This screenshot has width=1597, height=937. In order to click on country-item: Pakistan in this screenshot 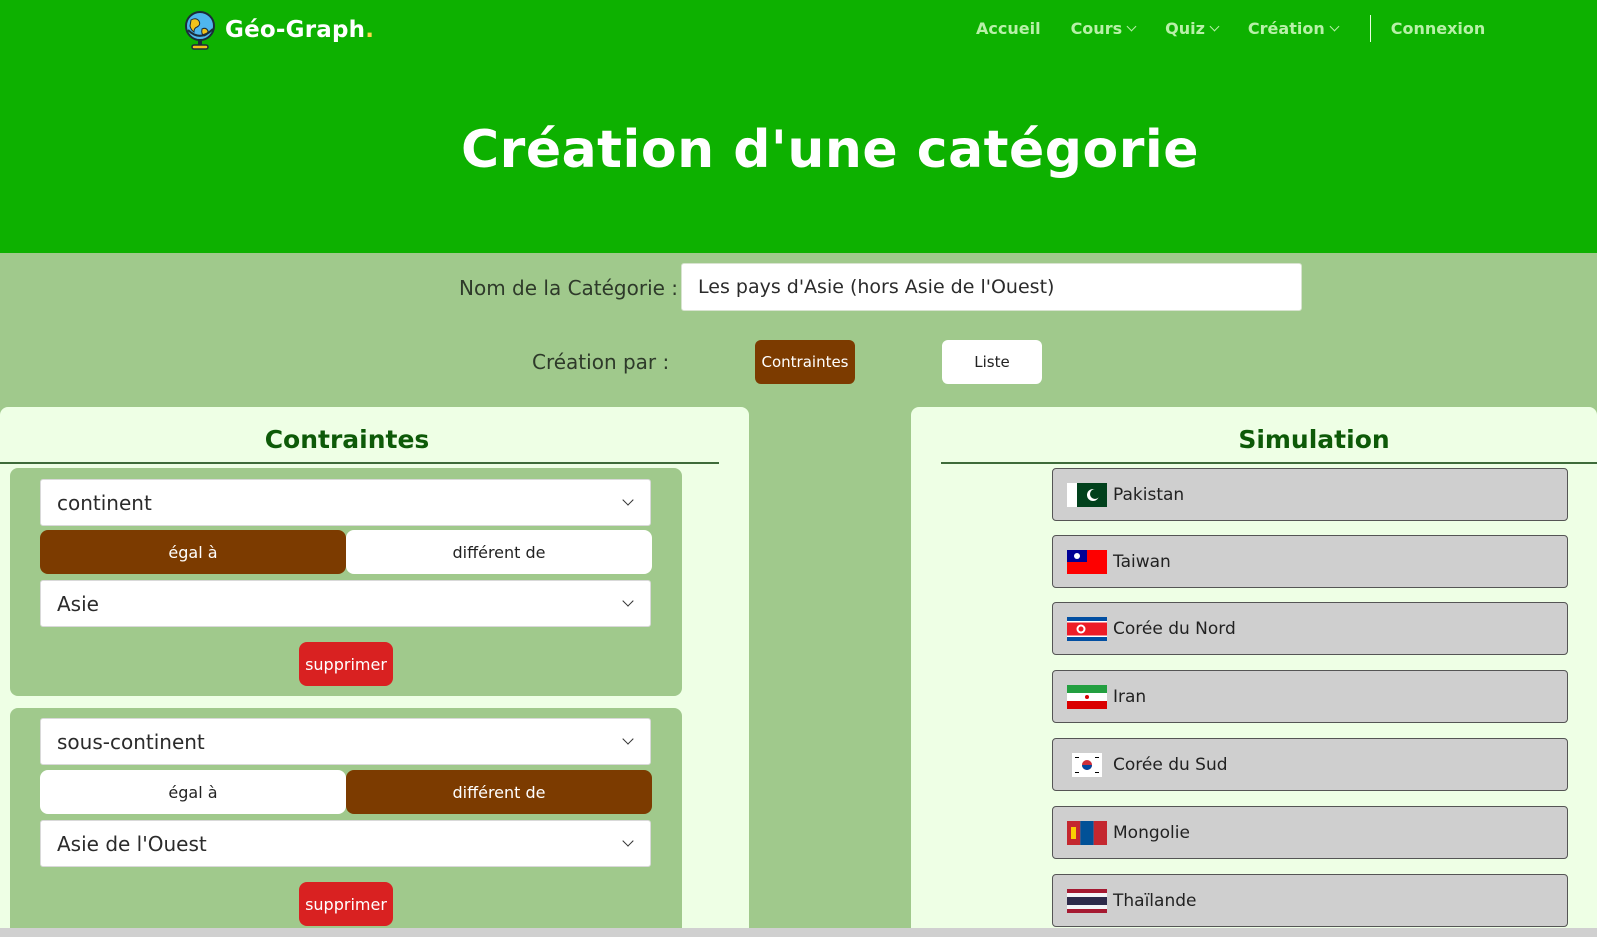, I will do `click(1310, 494)`.